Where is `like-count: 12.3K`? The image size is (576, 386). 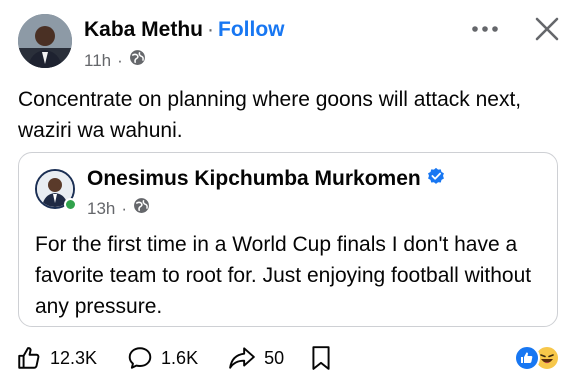 like-count: 12.3K is located at coordinates (74, 357).